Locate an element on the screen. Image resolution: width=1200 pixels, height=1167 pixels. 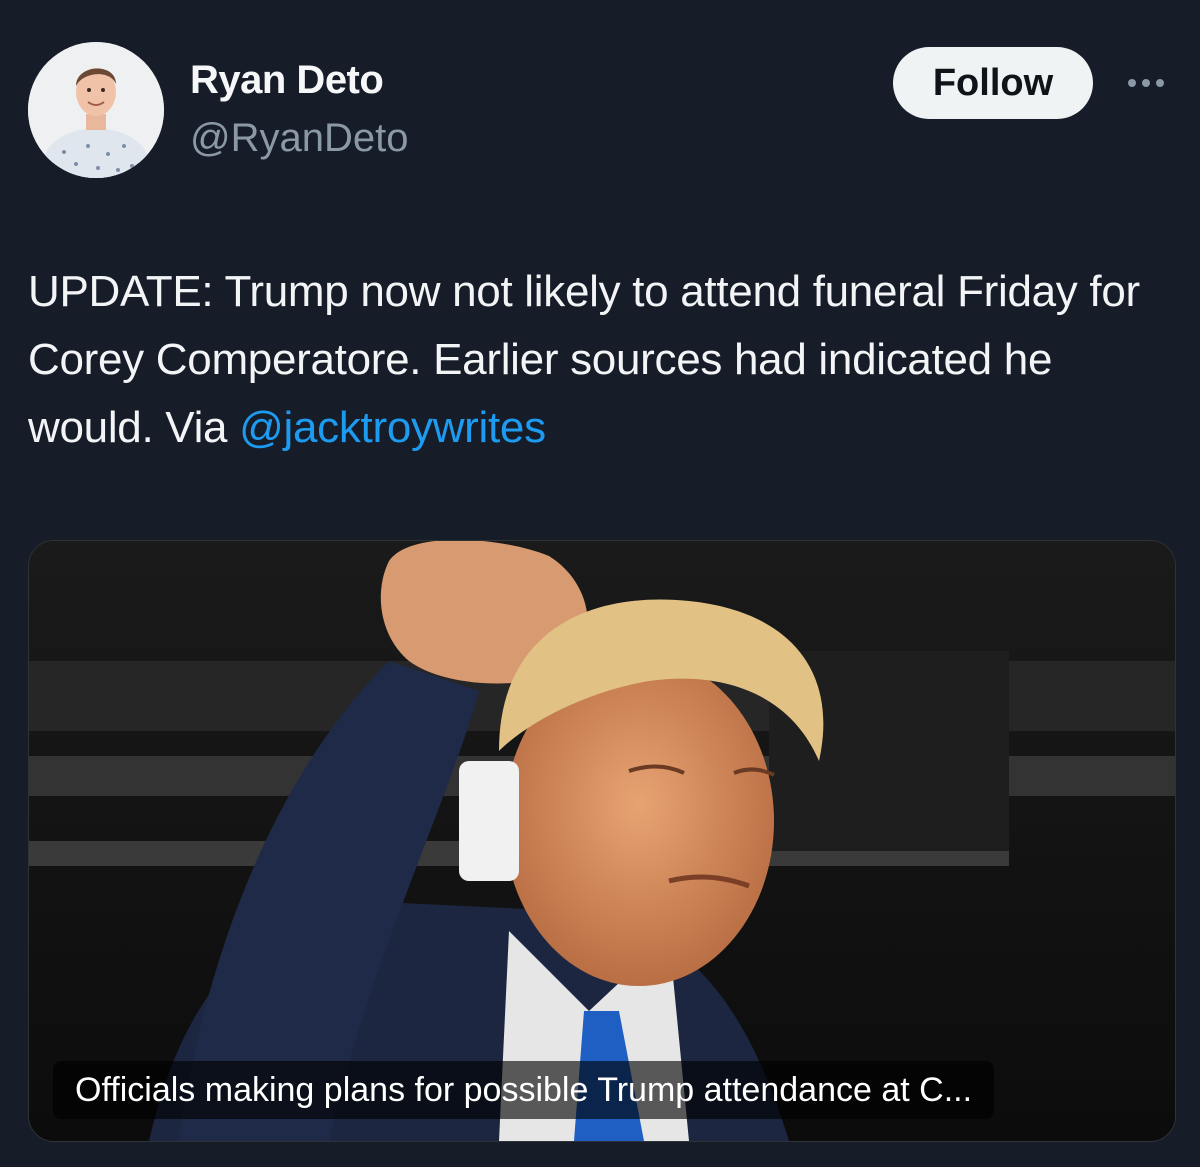
ellipsis-icon is located at coordinates (1146, 83).